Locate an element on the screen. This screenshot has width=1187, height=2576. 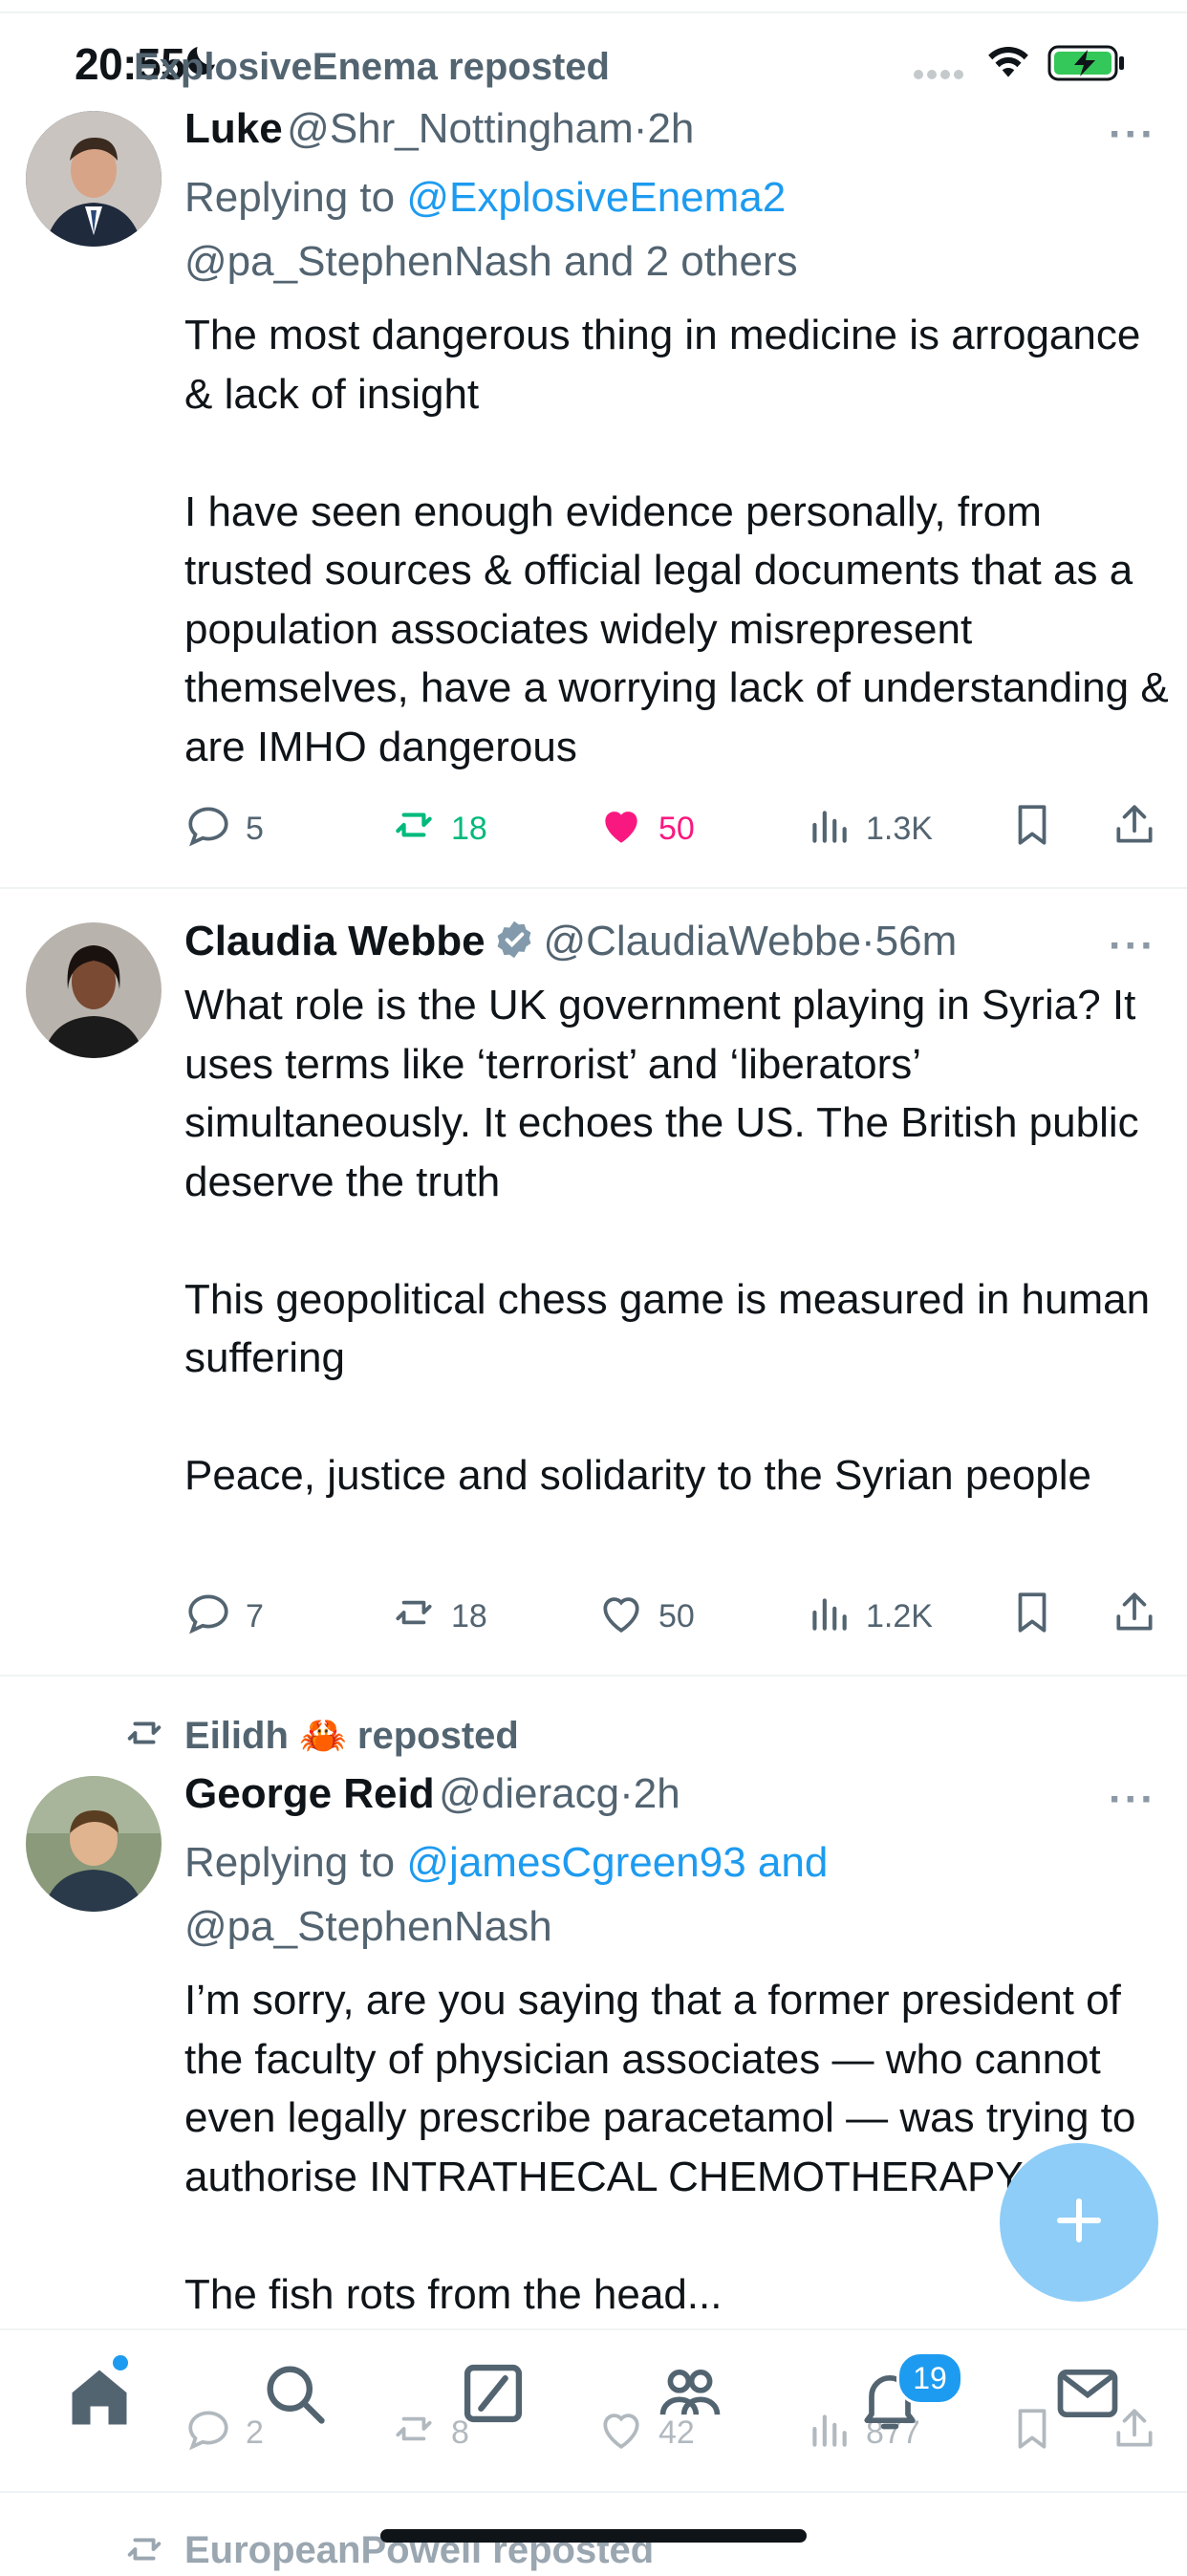
top-divider is located at coordinates (593, 12).